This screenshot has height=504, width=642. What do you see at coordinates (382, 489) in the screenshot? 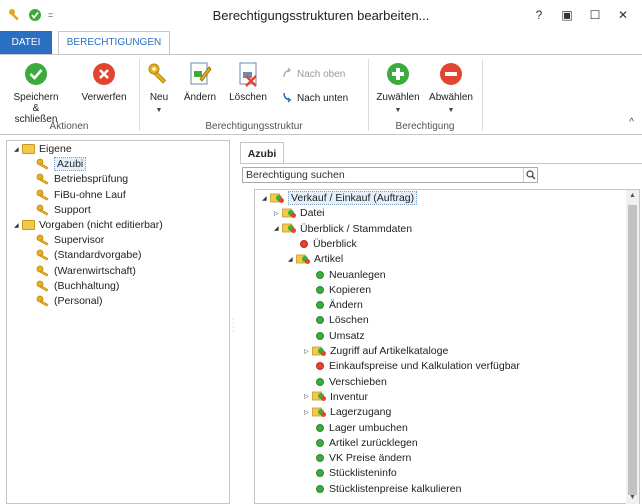
I see `permission-tree-row: Stücklistenpreise kalkulieren` at bounding box center [382, 489].